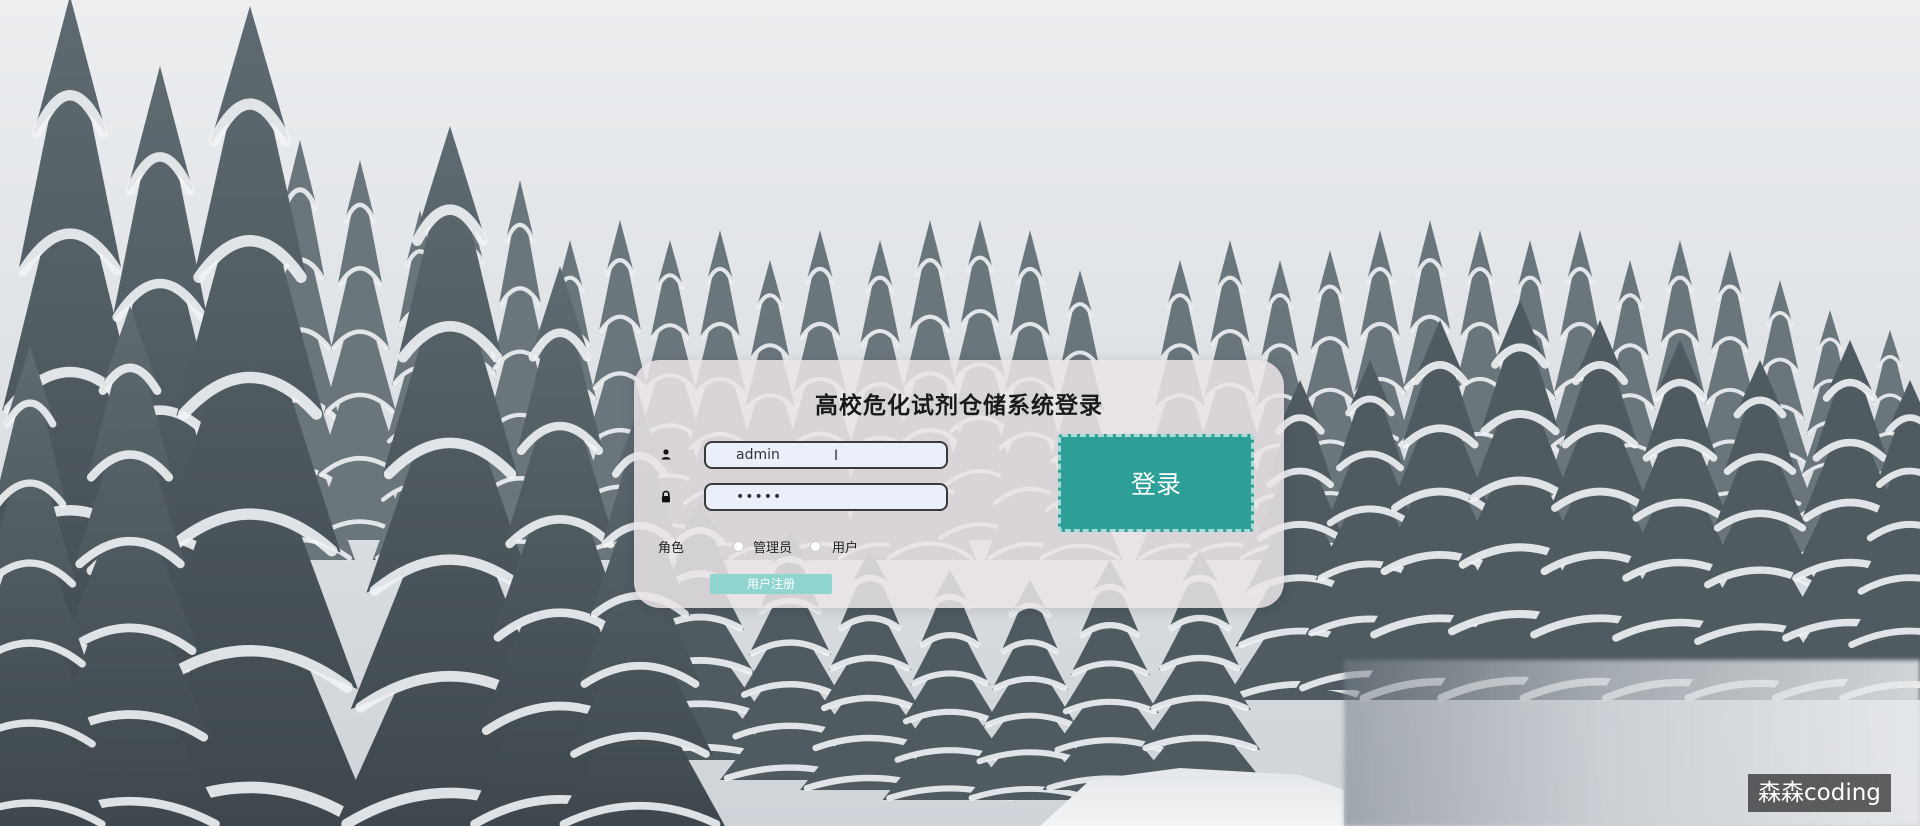 Image resolution: width=1920 pixels, height=826 pixels. Describe the element at coordinates (959, 406) in the screenshot. I see `login-title: 高校危化试剂仓储系统登录` at that location.